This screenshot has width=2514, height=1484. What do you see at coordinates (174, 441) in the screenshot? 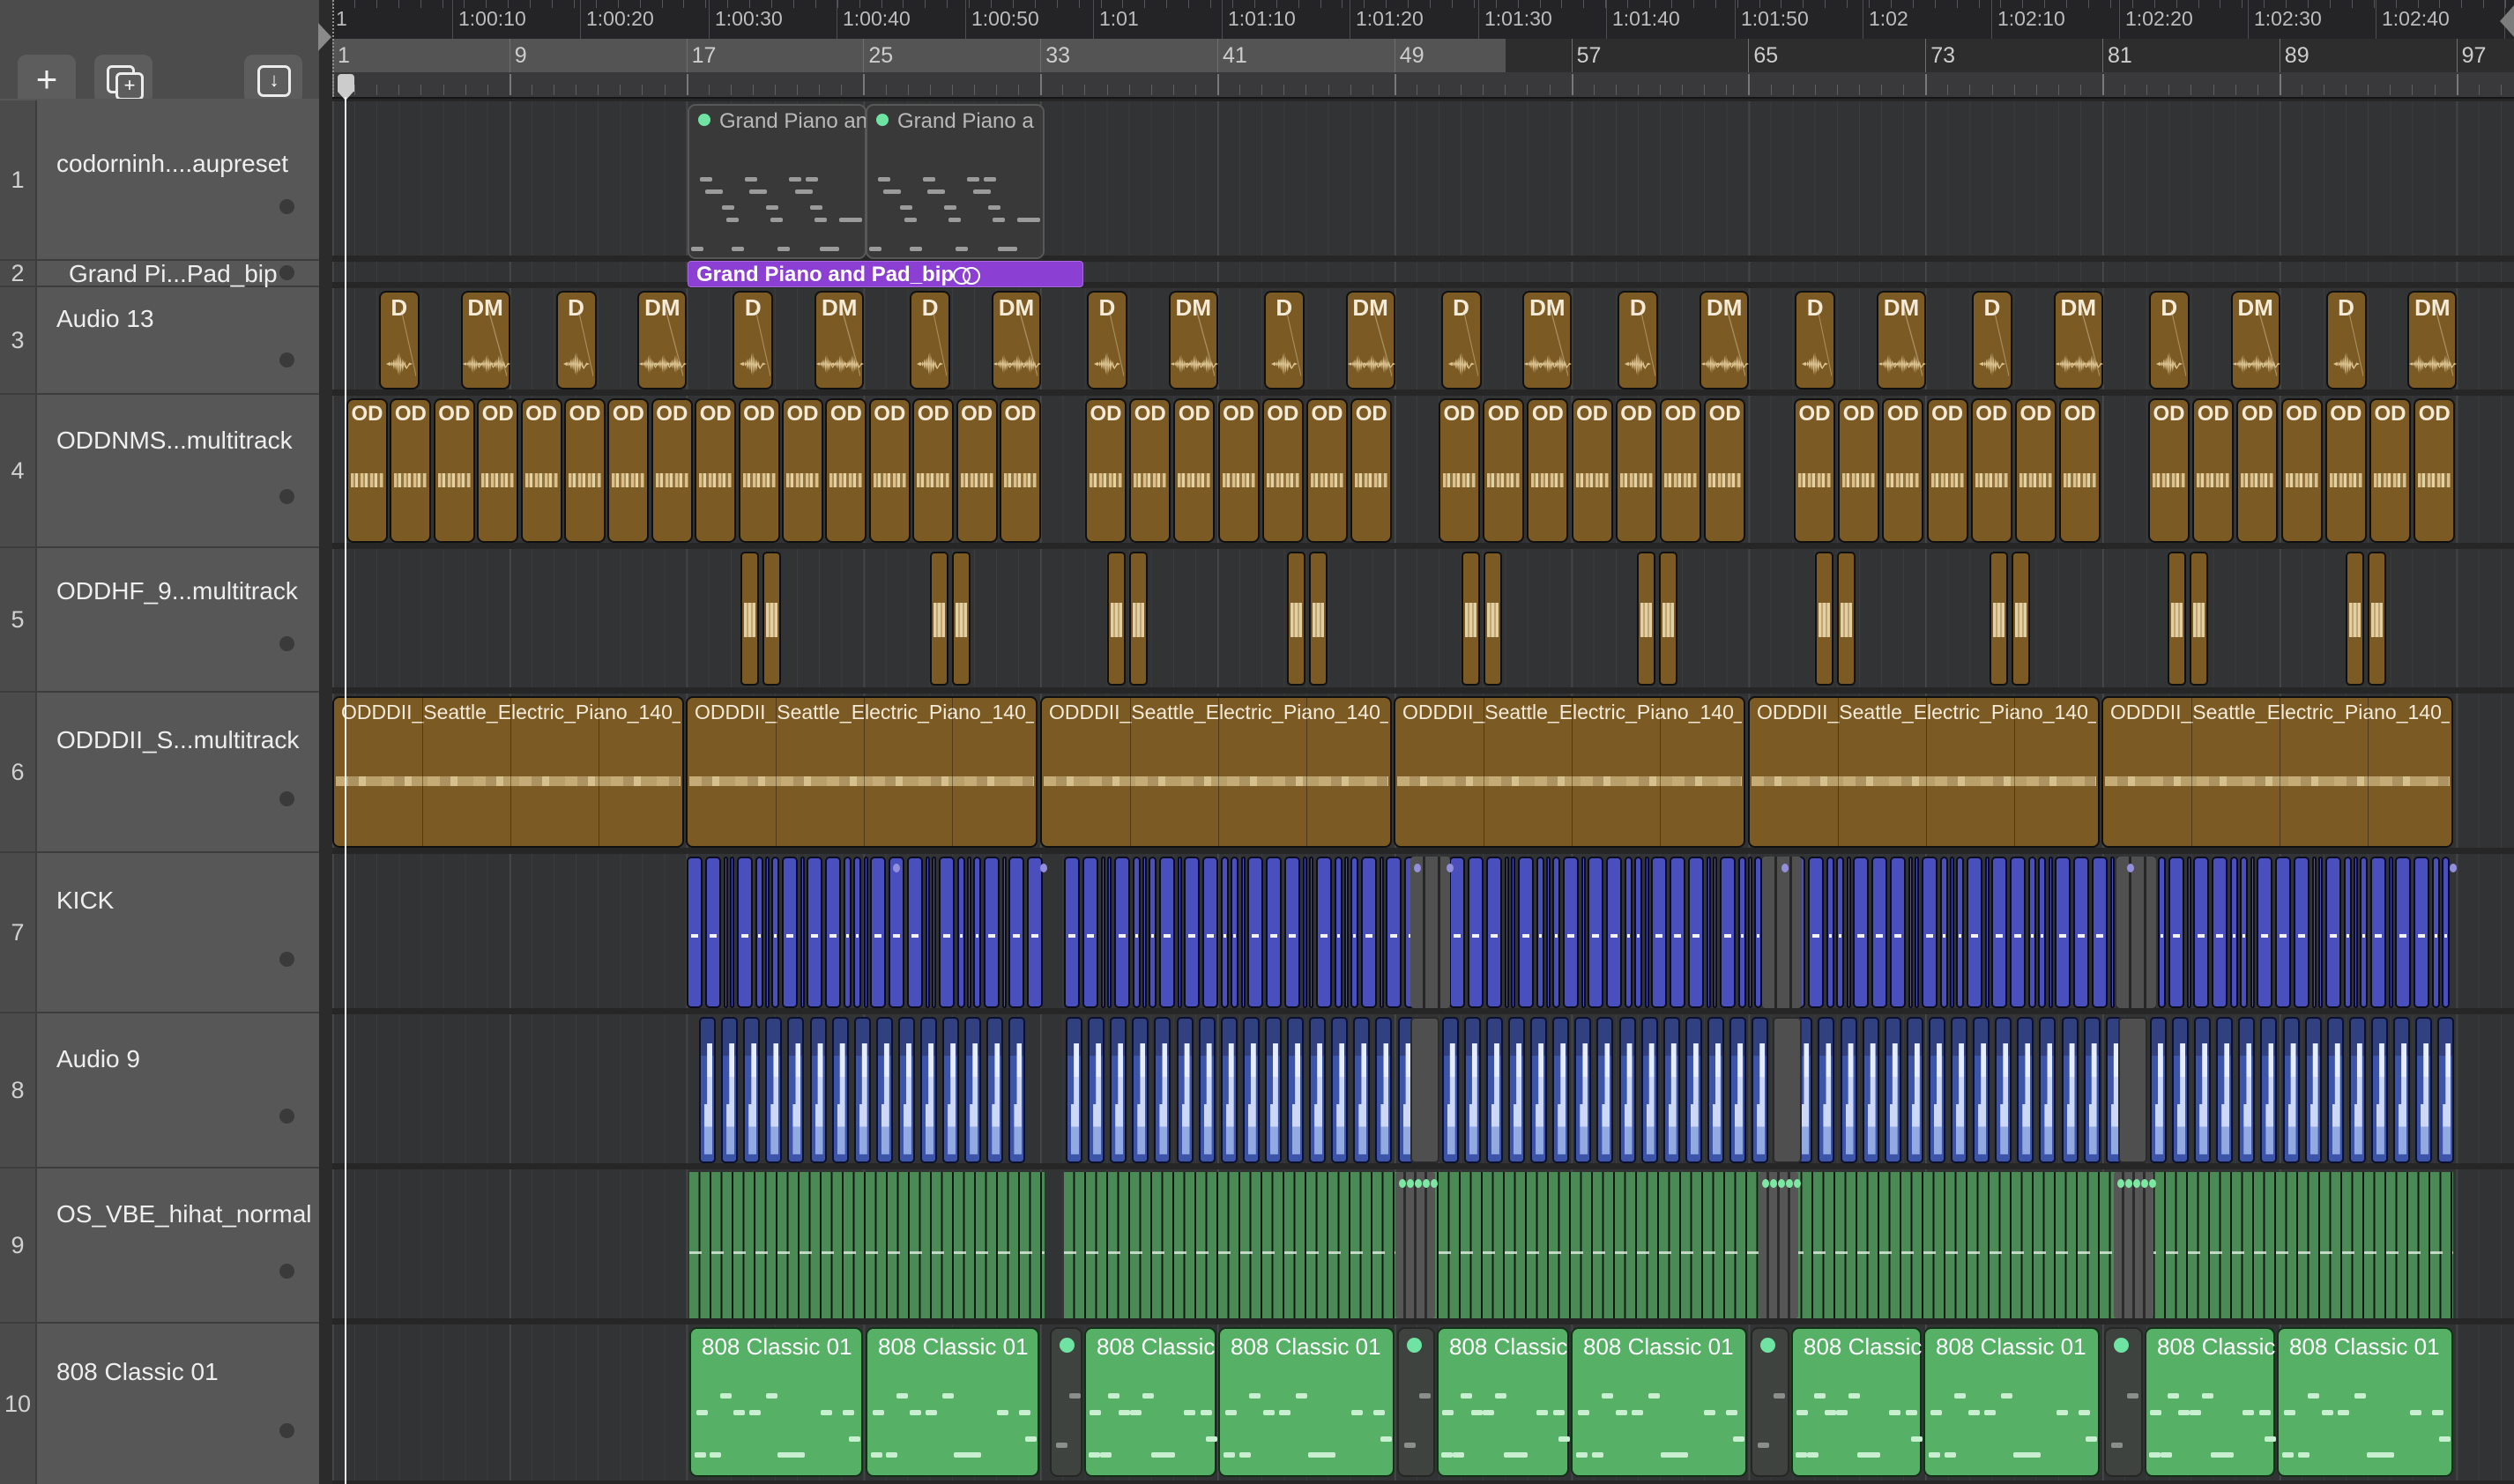
I see `track-name: ODDNMS...multitrack` at bounding box center [174, 441].